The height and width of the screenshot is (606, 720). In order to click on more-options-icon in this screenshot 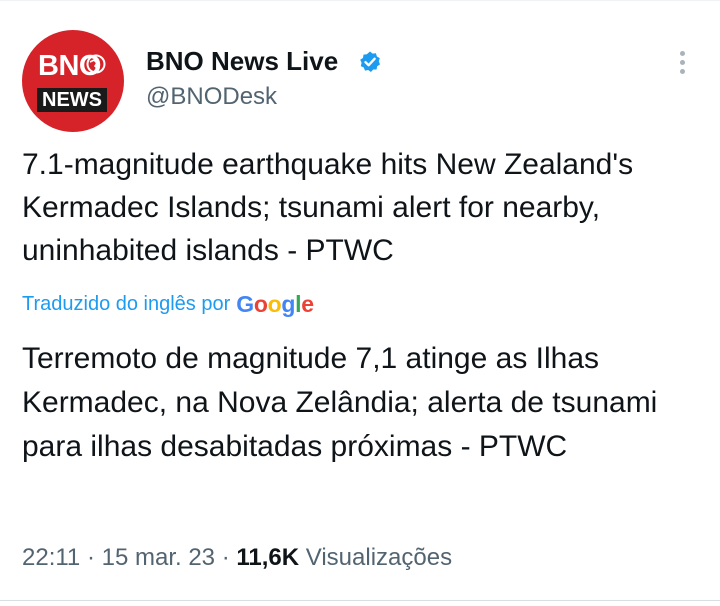, I will do `click(682, 53)`.